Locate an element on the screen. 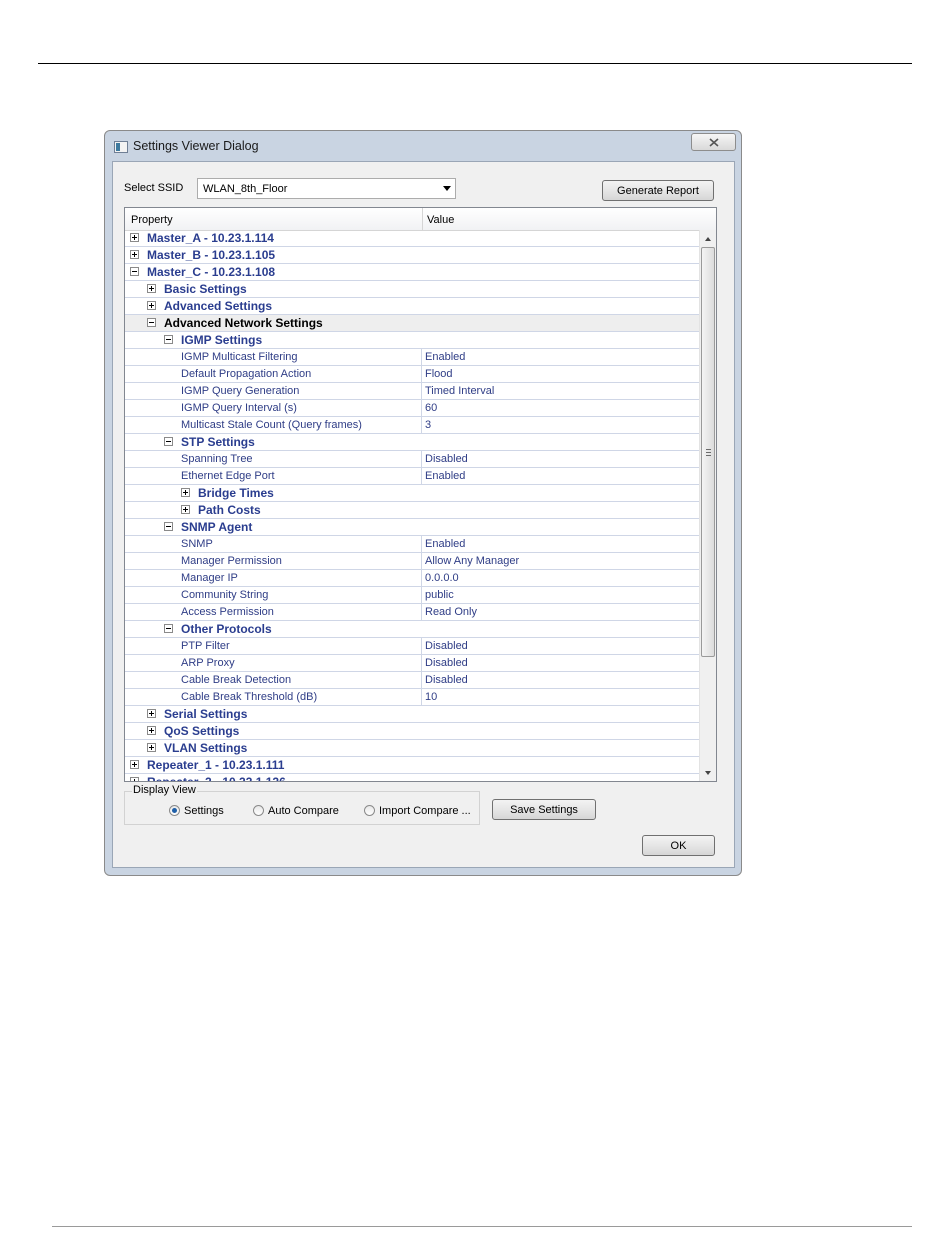 The height and width of the screenshot is (1260, 950). tree-node-row: Master_A - 10.23.1.114 is located at coordinates (412, 238).